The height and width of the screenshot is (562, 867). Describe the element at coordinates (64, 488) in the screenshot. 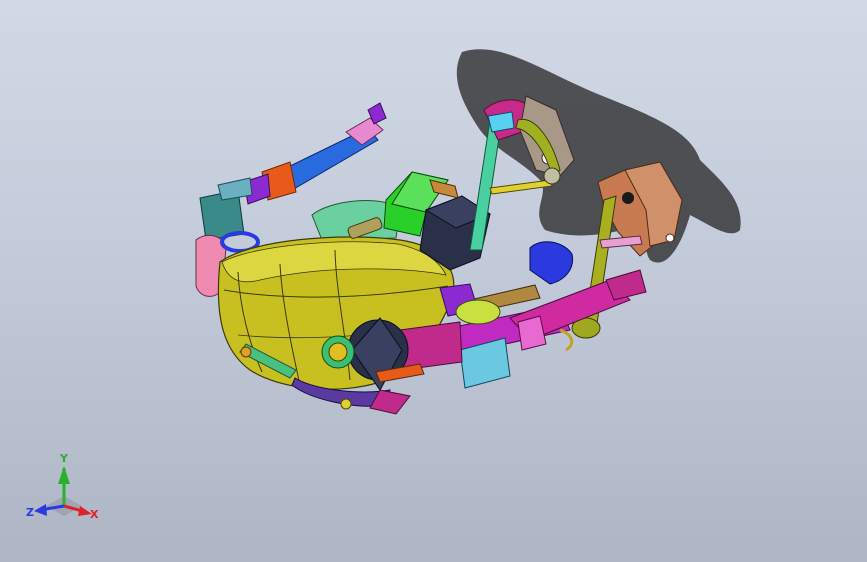

I see `axis-triad: Y X Z` at that location.